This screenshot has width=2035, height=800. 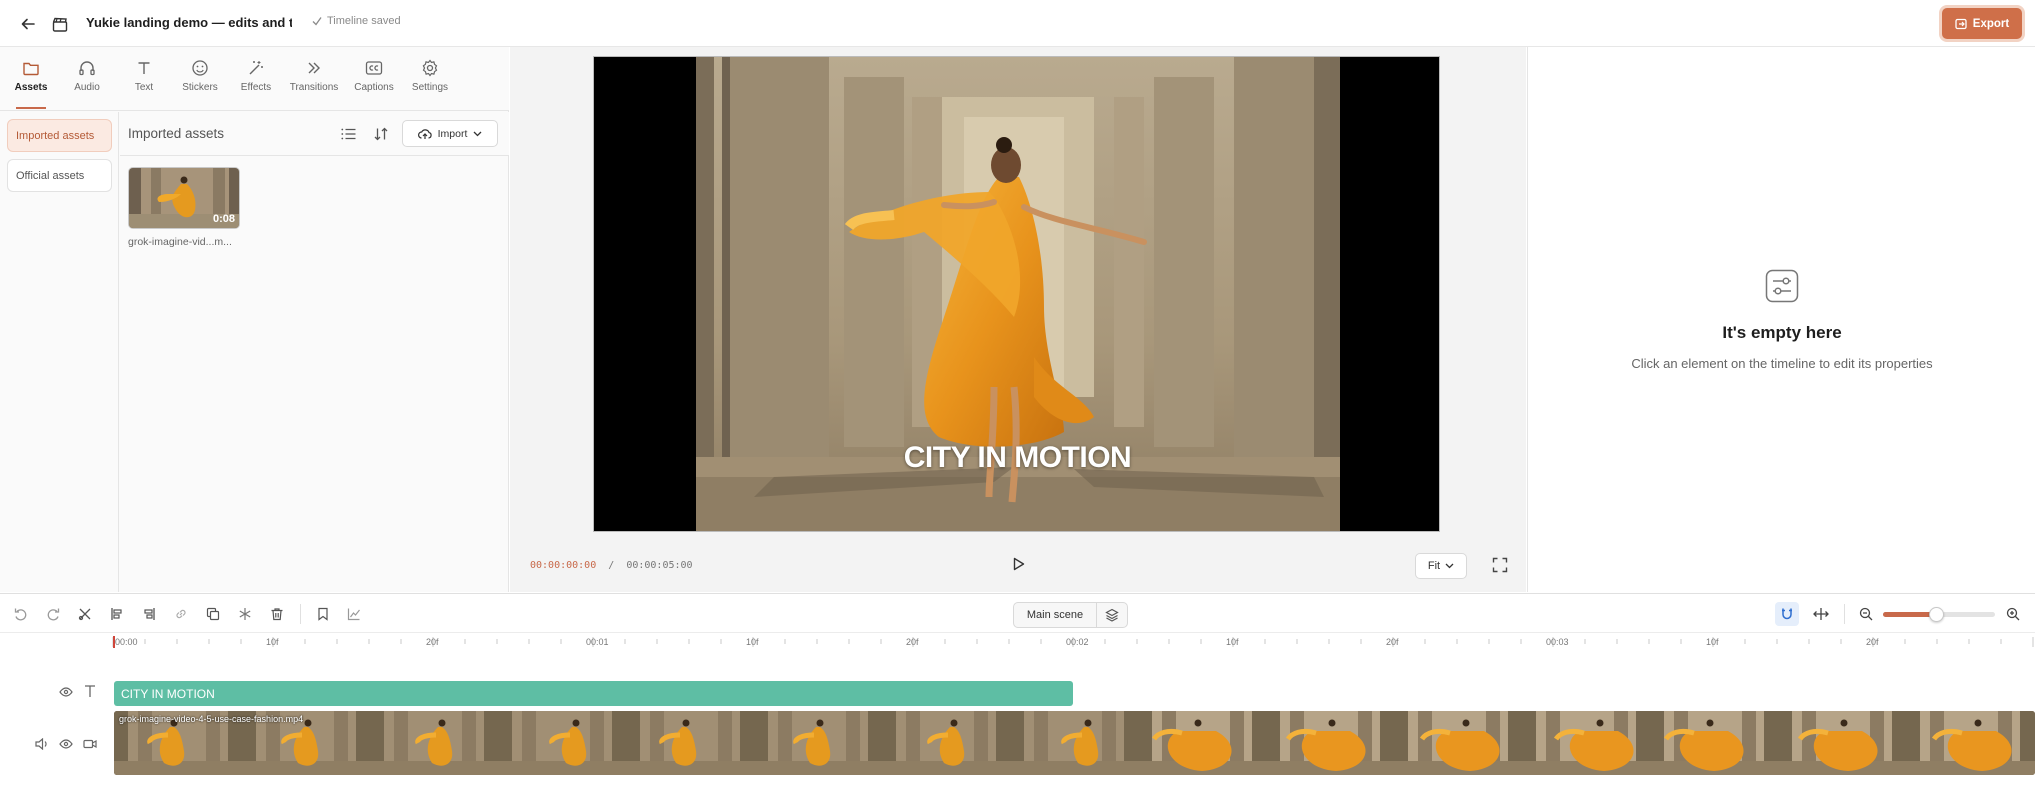 What do you see at coordinates (144, 87) in the screenshot?
I see `tab-label: Text` at bounding box center [144, 87].